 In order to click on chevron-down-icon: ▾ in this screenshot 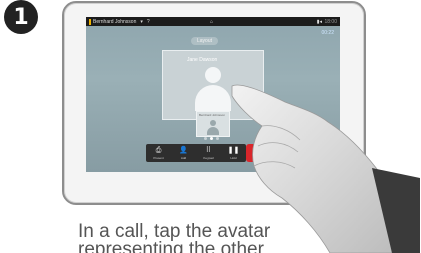, I will do `click(141, 22)`.